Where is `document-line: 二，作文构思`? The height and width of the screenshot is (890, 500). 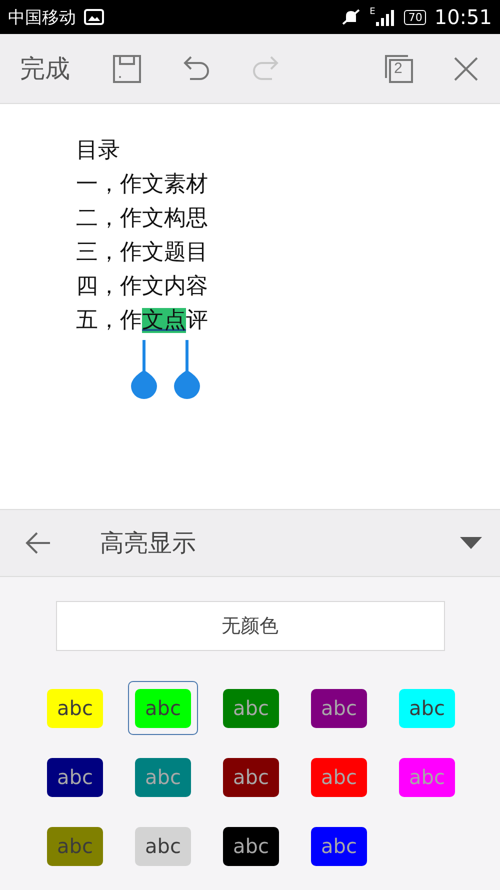 document-line: 二，作文构思 is located at coordinates (142, 219).